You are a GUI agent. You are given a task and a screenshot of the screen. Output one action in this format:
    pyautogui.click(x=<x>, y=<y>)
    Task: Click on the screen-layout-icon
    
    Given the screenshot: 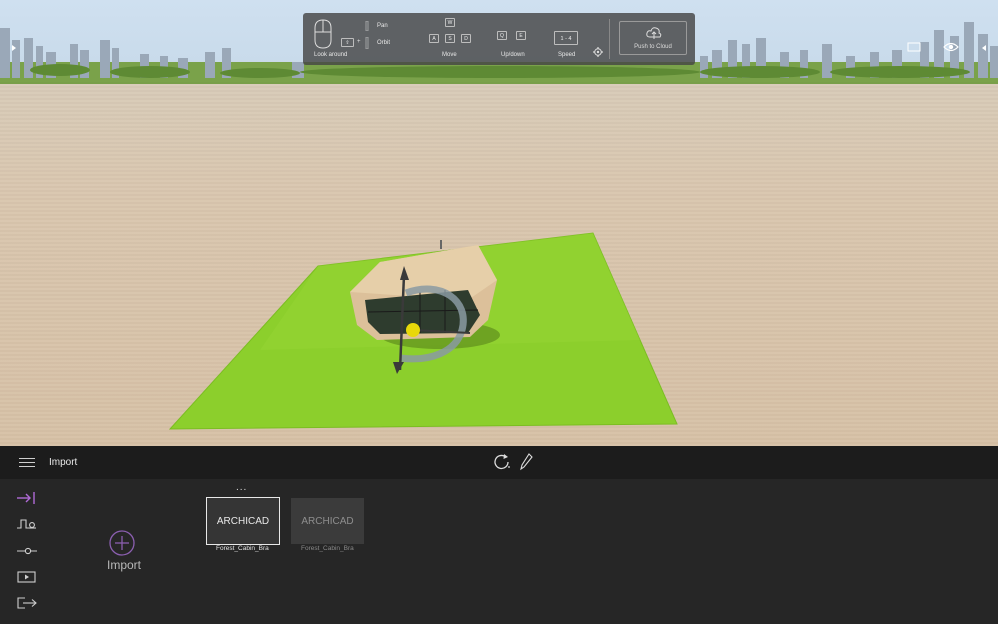 What is the action you would take?
    pyautogui.click(x=914, y=47)
    